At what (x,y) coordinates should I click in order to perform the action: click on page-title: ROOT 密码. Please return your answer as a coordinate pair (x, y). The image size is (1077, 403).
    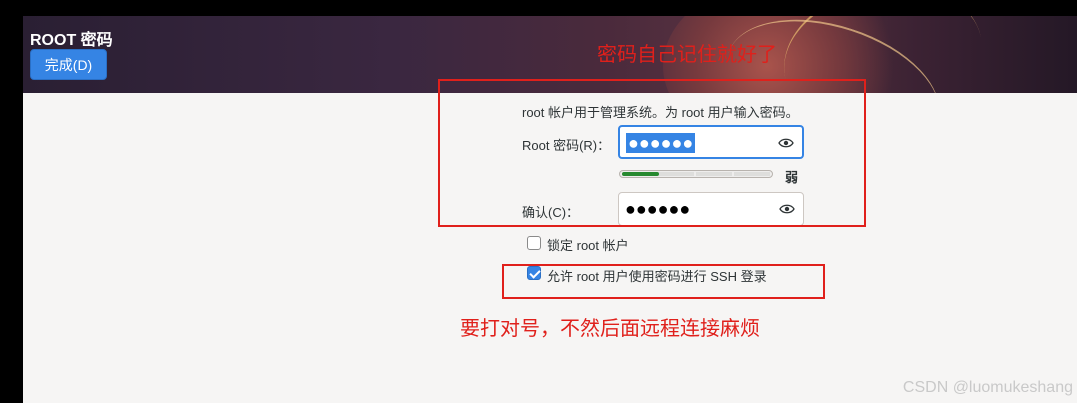
    Looking at the image, I should click on (71, 40).